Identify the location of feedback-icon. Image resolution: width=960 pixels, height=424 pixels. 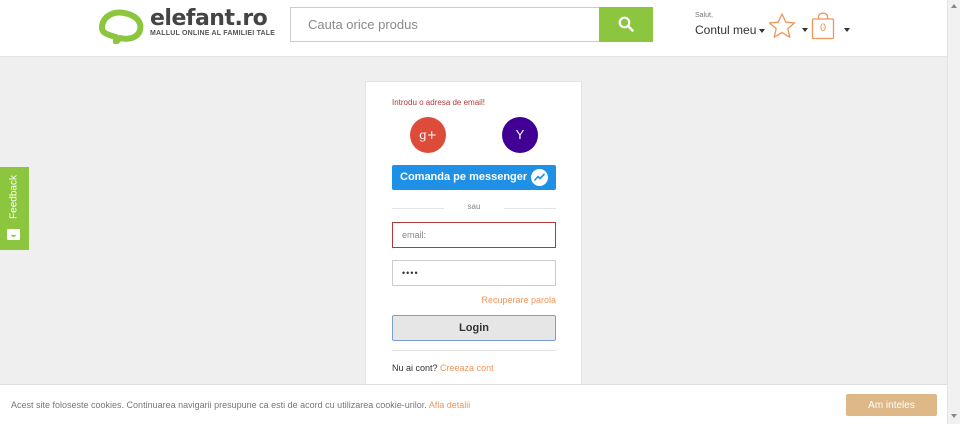
(13, 234).